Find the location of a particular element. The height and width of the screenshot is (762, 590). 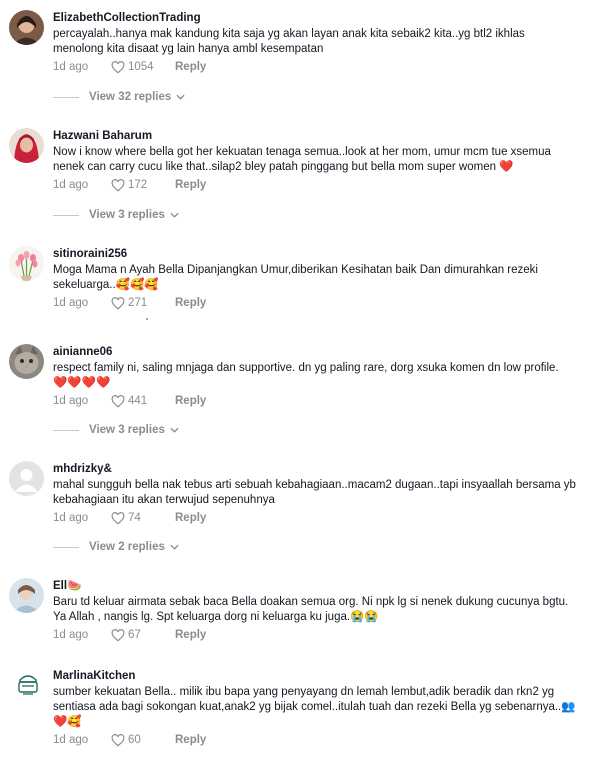

comment-meta: 1d ago 441 Reply is located at coordinates (314, 401).